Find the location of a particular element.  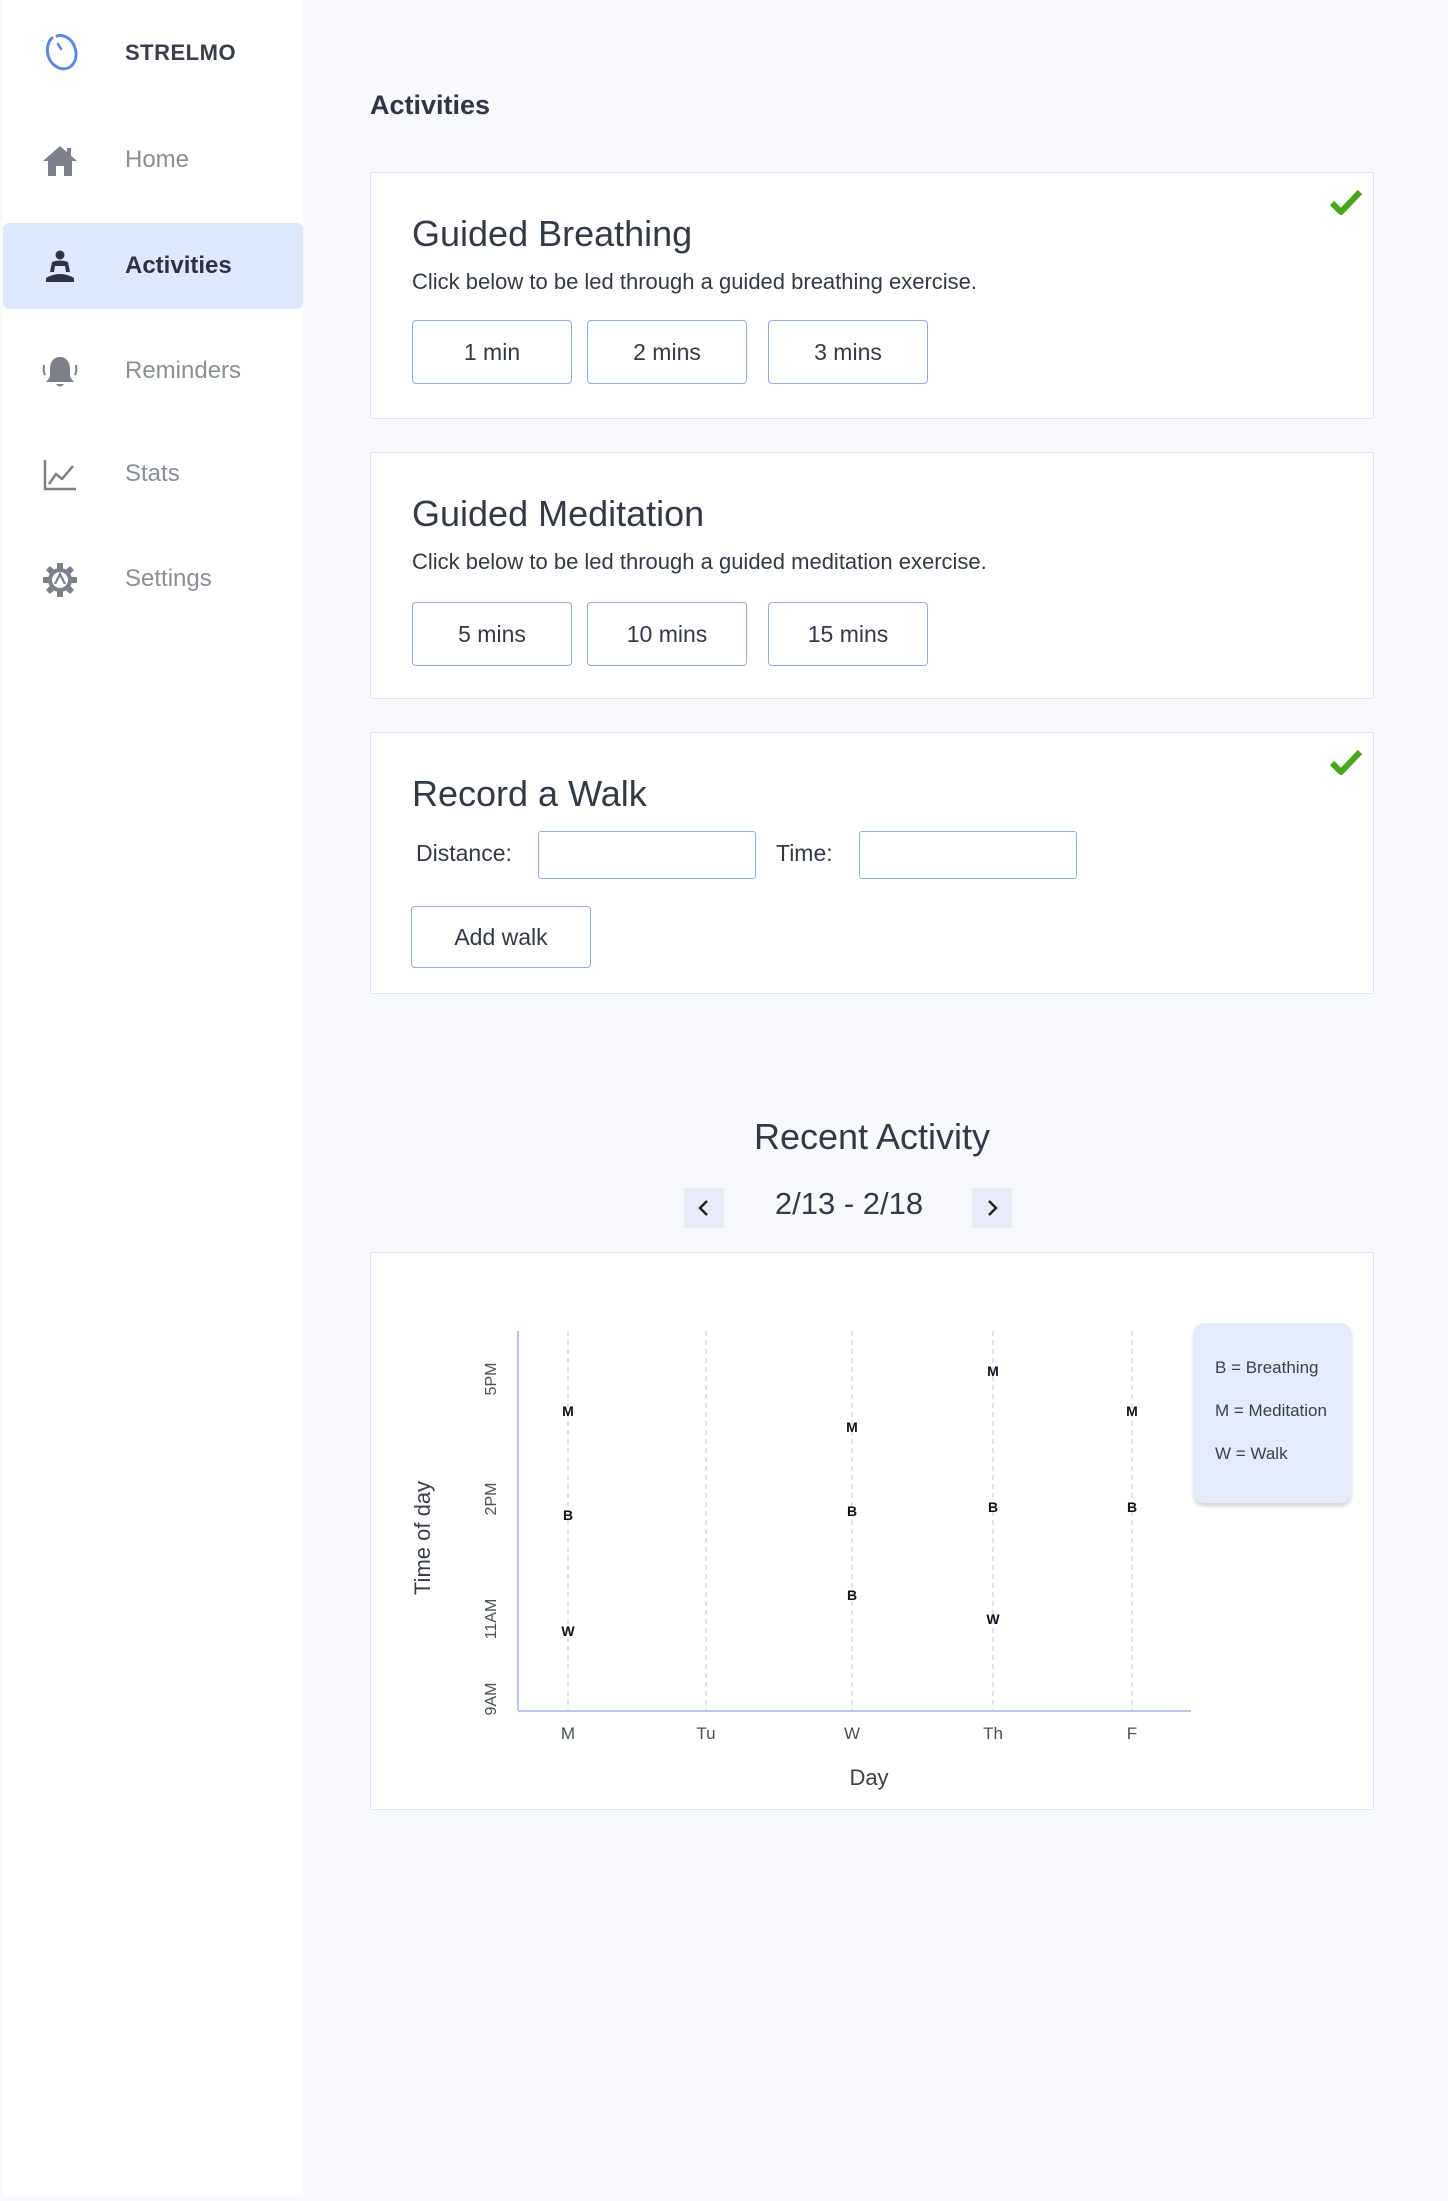

meditation-15-mins-button: 15 mins is located at coordinates (848, 634).